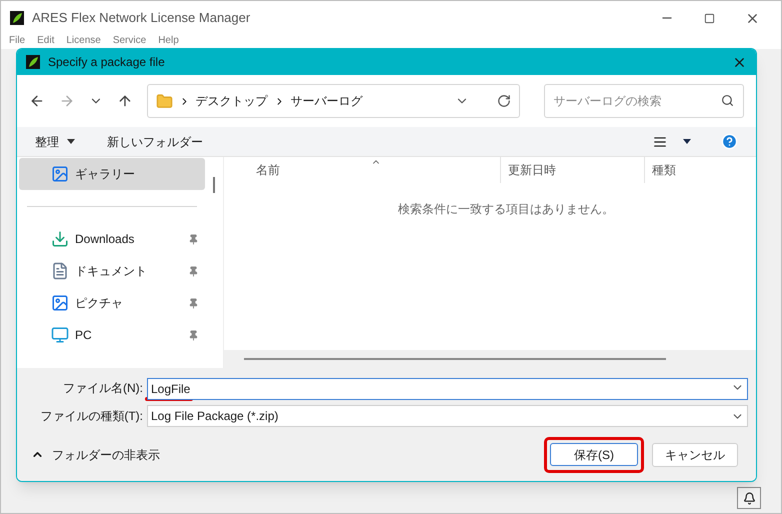  What do you see at coordinates (232, 101) in the screenshot?
I see `breadcrumb-item: デスクトップ` at bounding box center [232, 101].